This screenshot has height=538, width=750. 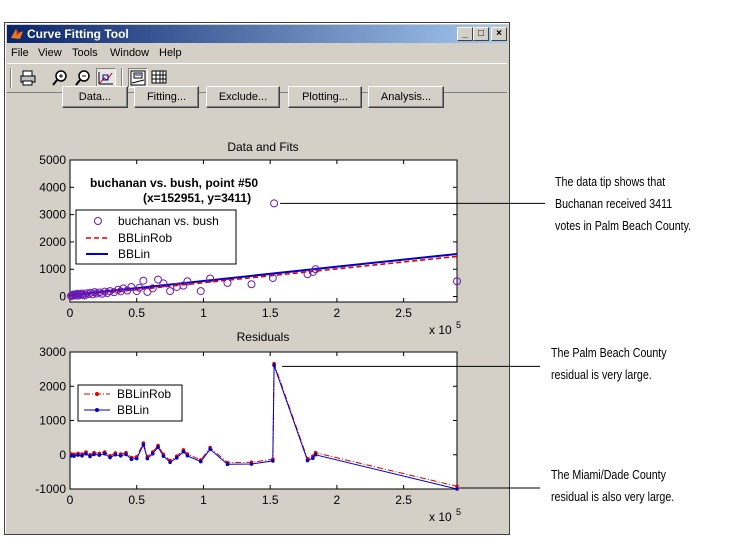 What do you see at coordinates (197, 198) in the screenshot?
I see `datatip-line-2: (x=152951, y=3411)` at bounding box center [197, 198].